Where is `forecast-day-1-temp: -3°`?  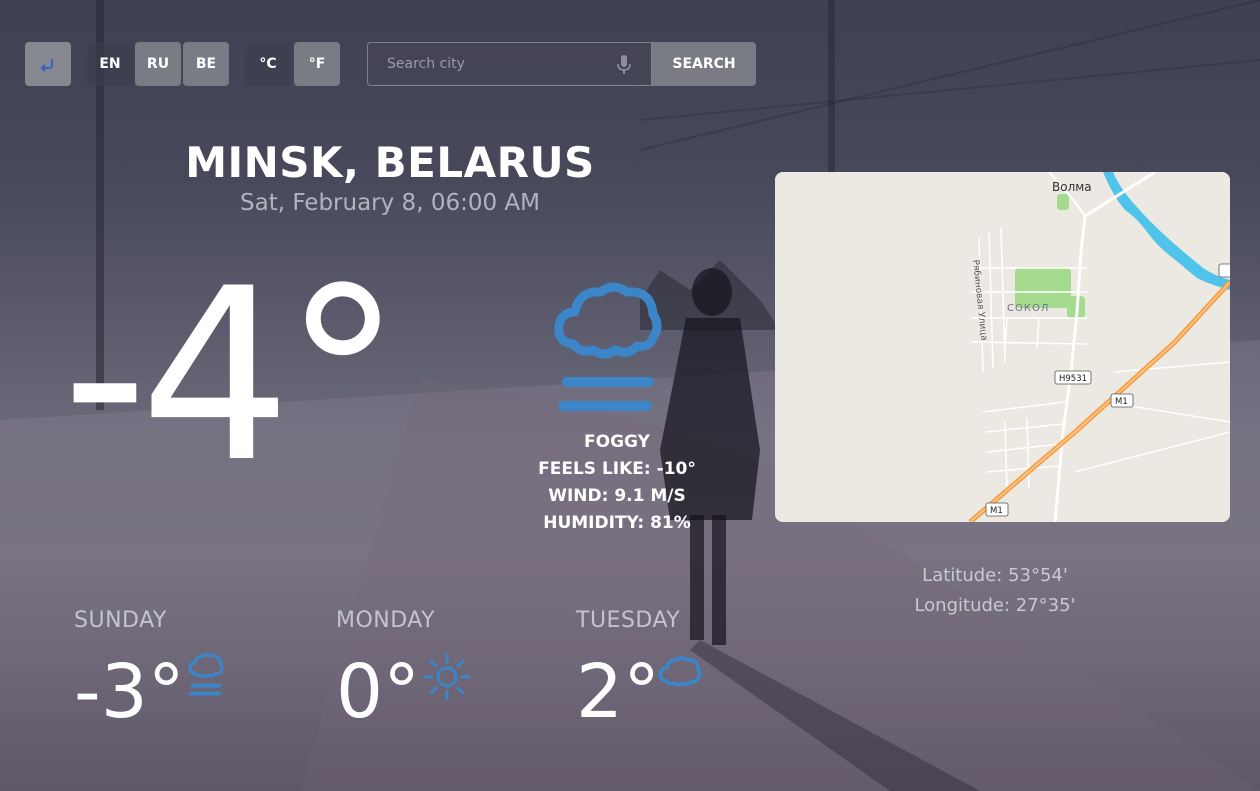 forecast-day-1-temp: -3° is located at coordinates (129, 692).